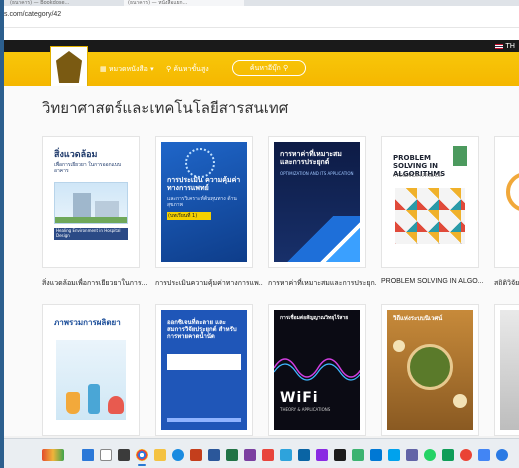  What do you see at coordinates (53, 455) in the screenshot?
I see `weather-widget-icon` at bounding box center [53, 455].